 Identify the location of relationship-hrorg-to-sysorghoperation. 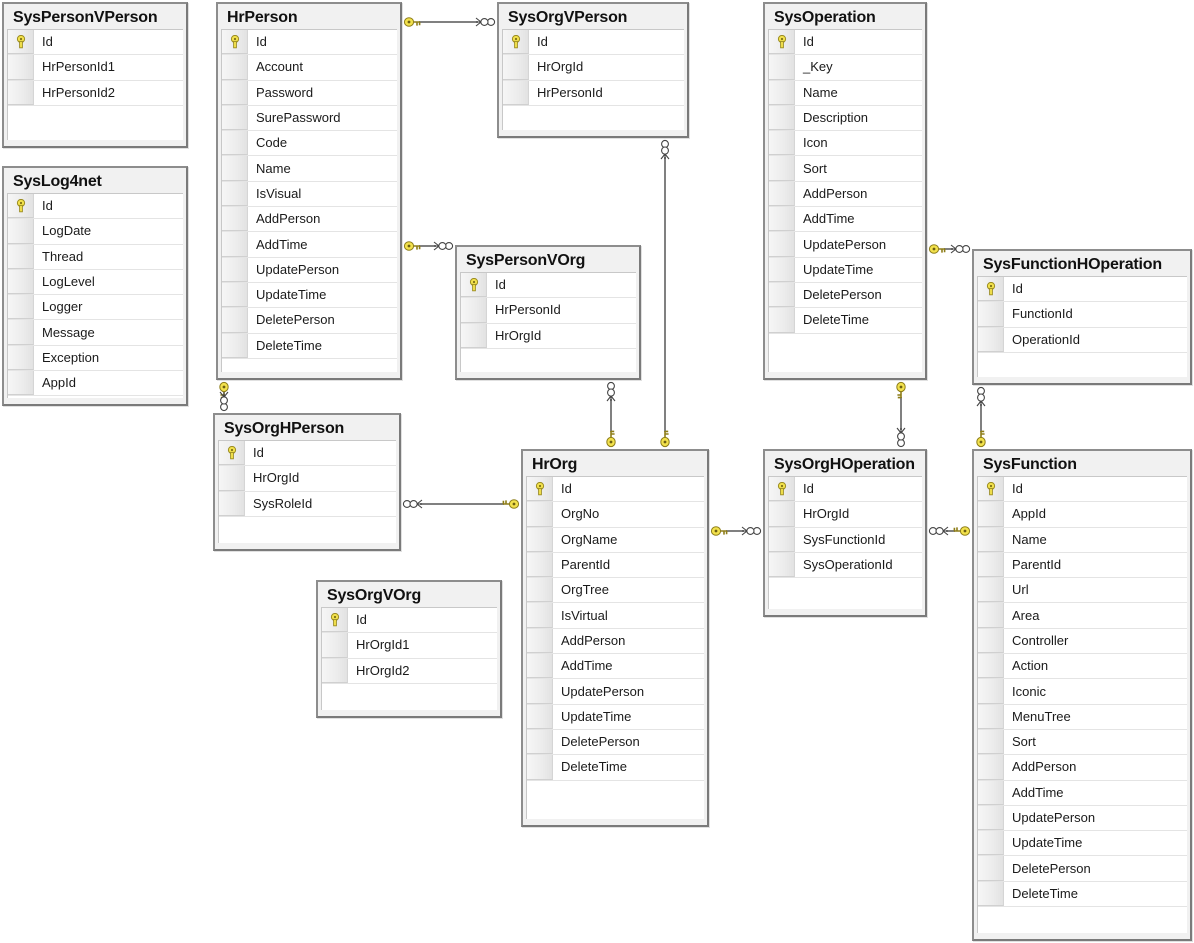
(736, 531).